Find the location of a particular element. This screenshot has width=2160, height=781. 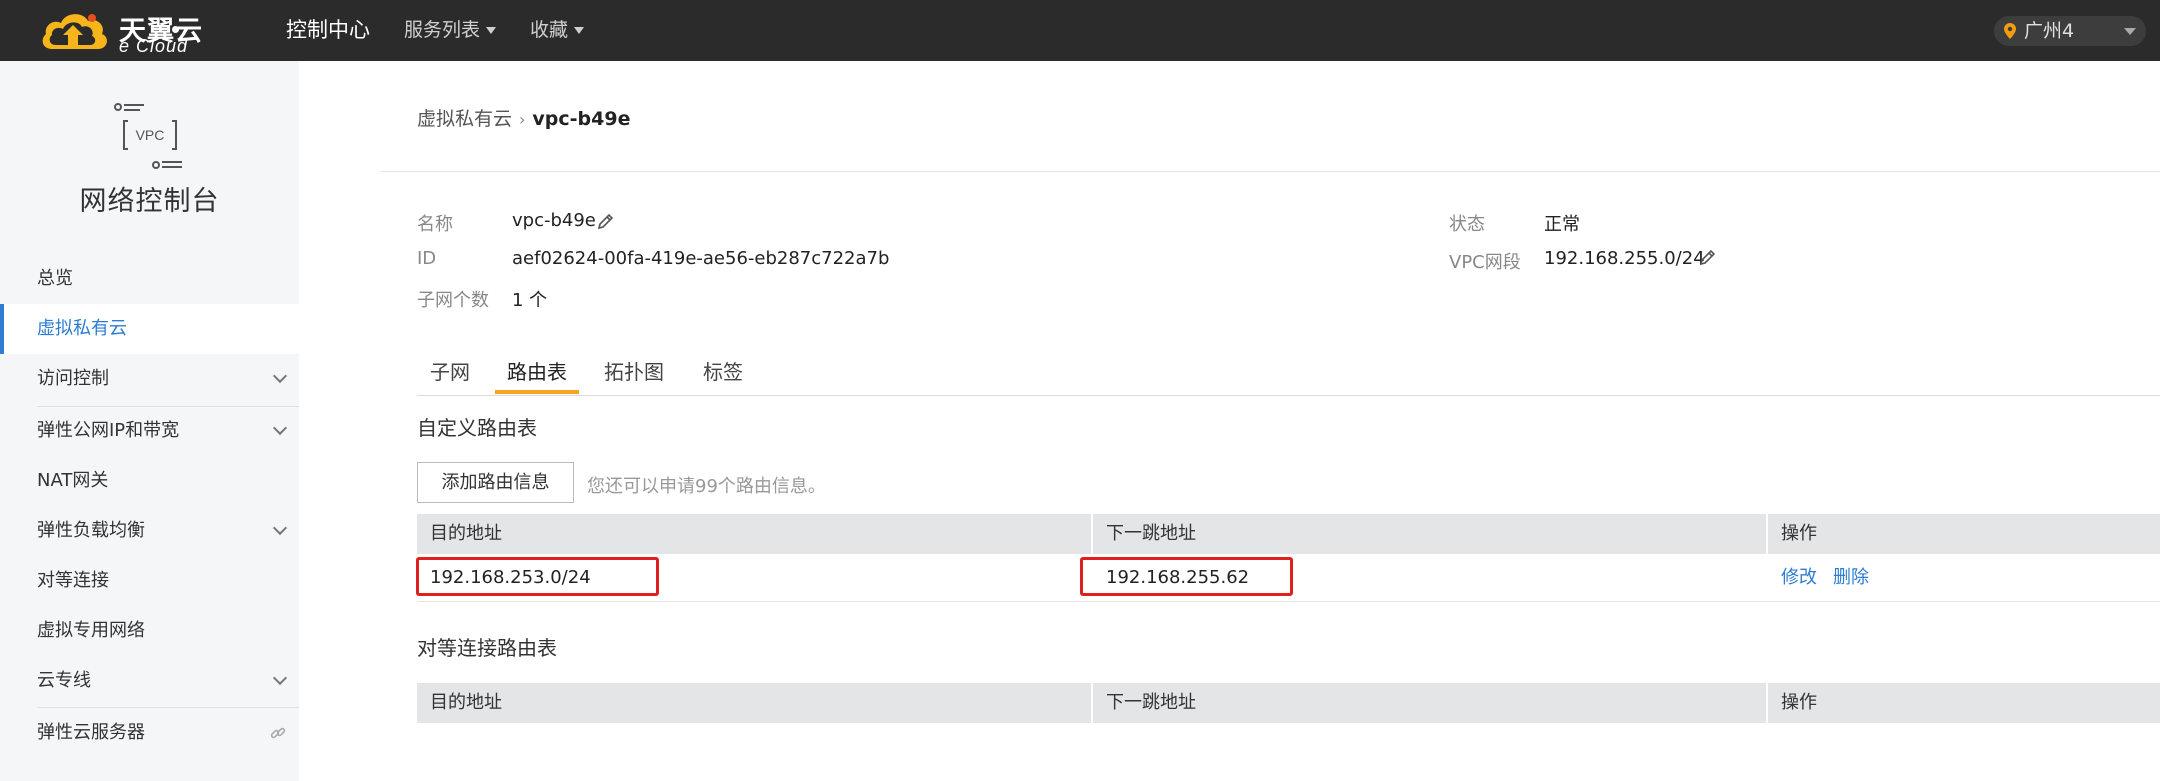

highlight-box-next-hop is located at coordinates (1186, 576).